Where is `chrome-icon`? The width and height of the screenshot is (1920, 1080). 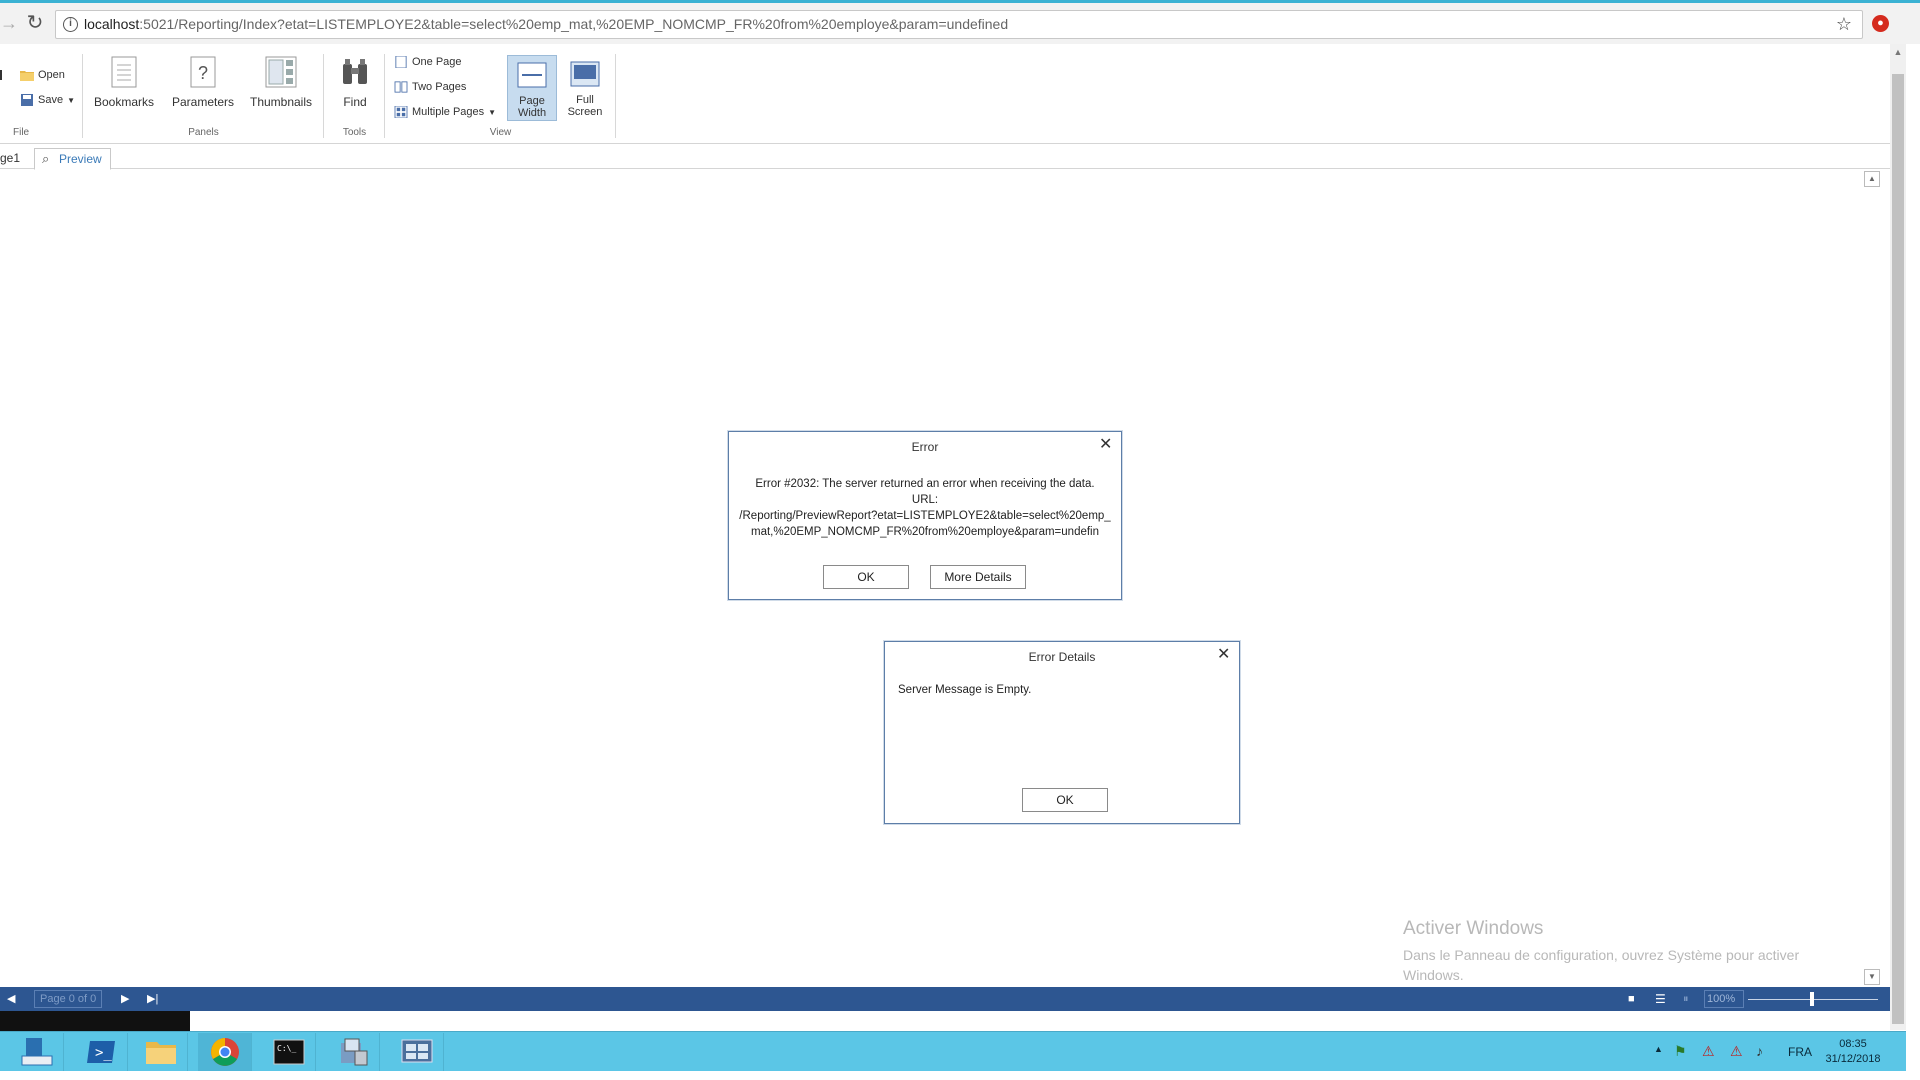 chrome-icon is located at coordinates (225, 1052).